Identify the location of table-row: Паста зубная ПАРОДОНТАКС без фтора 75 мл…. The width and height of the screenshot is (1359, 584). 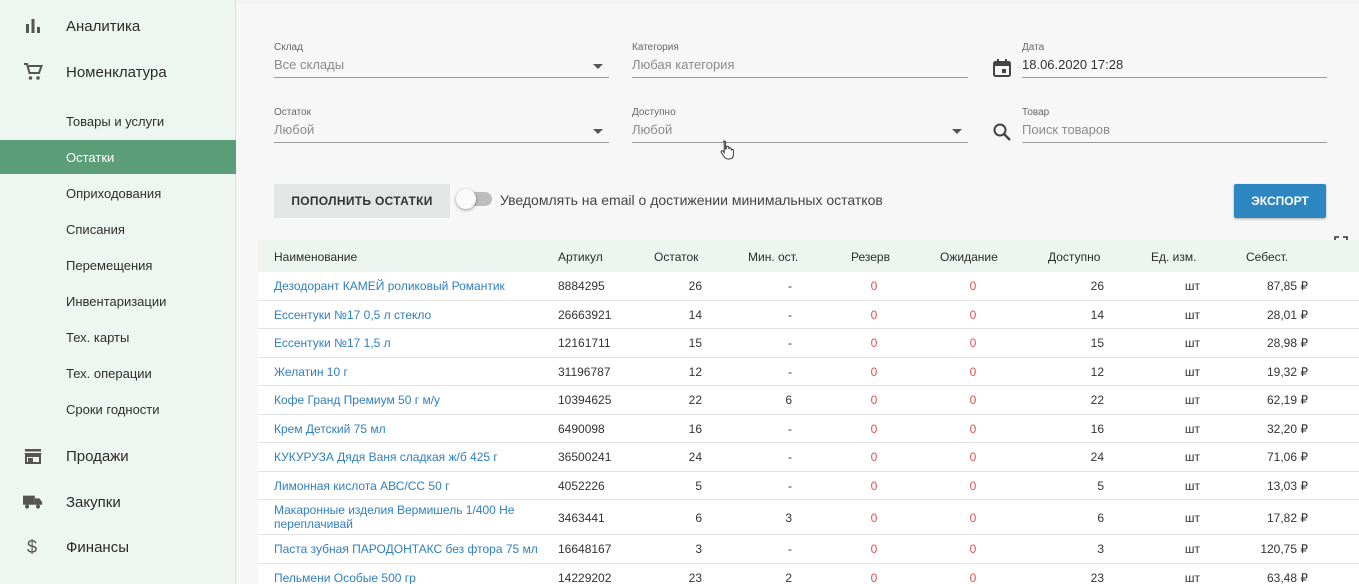
(808, 549).